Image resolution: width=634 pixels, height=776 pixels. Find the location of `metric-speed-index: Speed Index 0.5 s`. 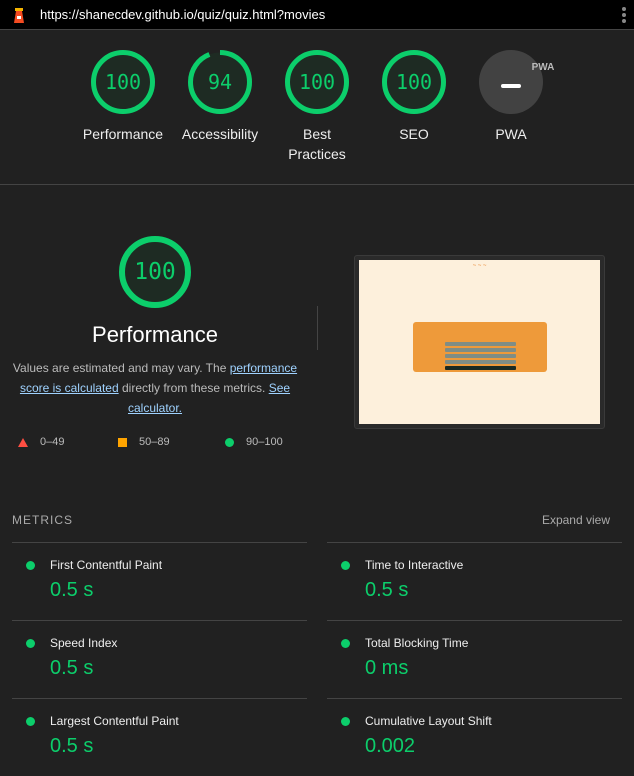

metric-speed-index: Speed Index 0.5 s is located at coordinates (159, 659).